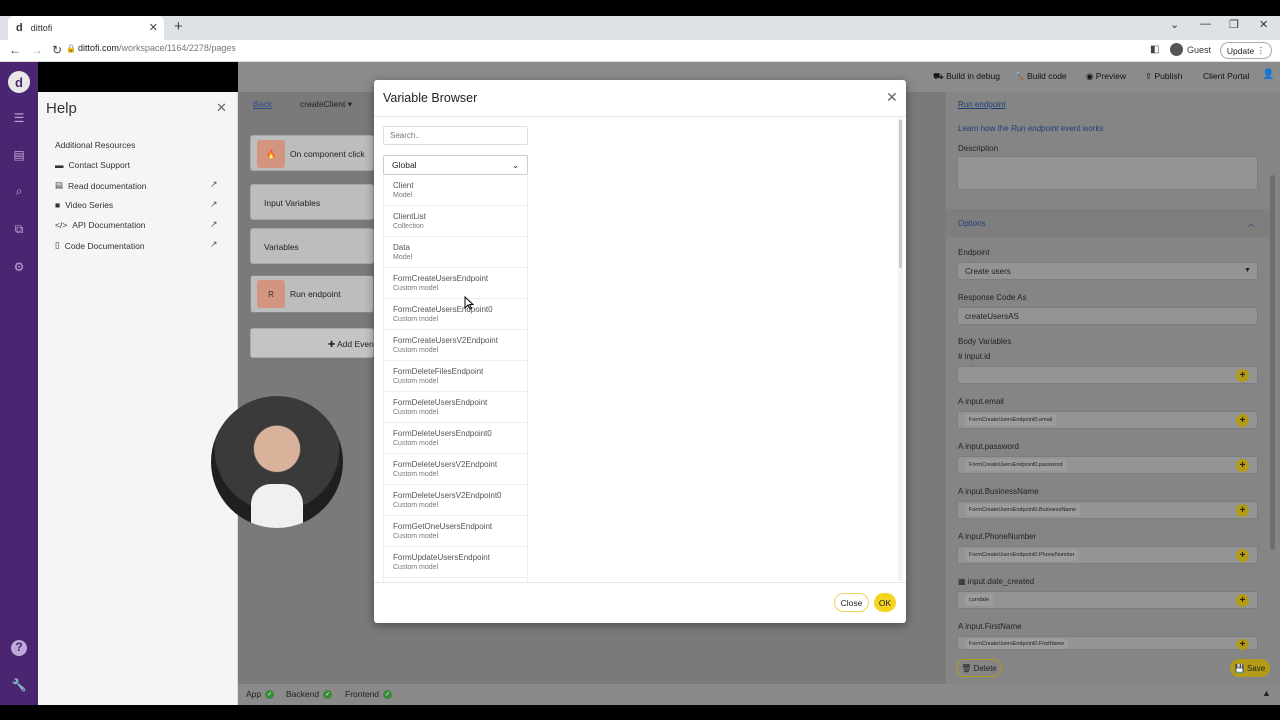 Image resolution: width=1280 pixels, height=720 pixels. I want to click on var-chip: currdate, so click(979, 600).